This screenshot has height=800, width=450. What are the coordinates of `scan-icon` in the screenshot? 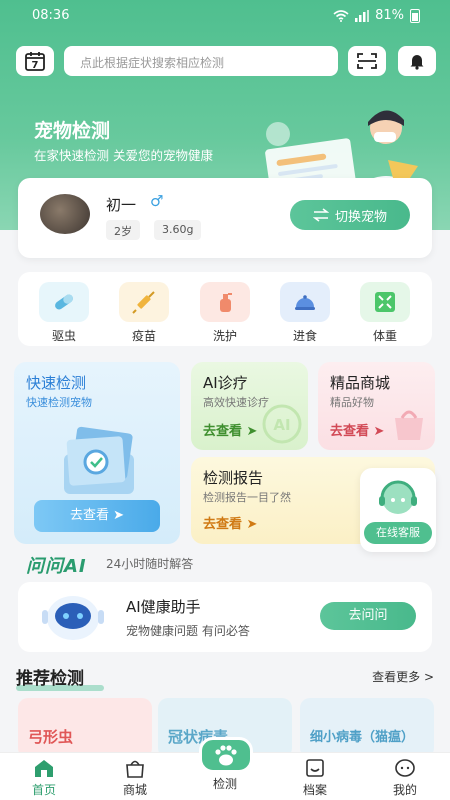 It's located at (367, 61).